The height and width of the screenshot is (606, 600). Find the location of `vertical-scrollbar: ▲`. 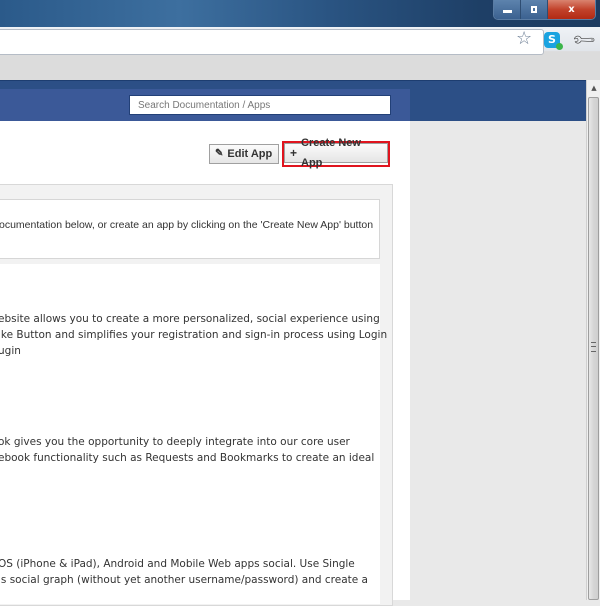

vertical-scrollbar: ▲ is located at coordinates (593, 340).